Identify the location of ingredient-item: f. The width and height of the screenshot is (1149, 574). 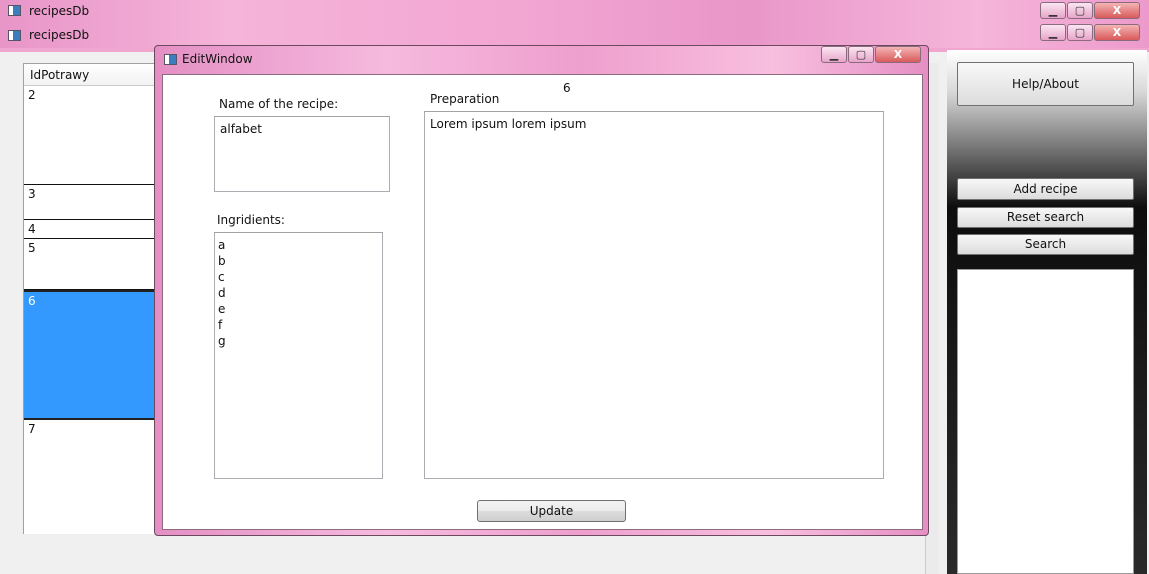
(220, 325).